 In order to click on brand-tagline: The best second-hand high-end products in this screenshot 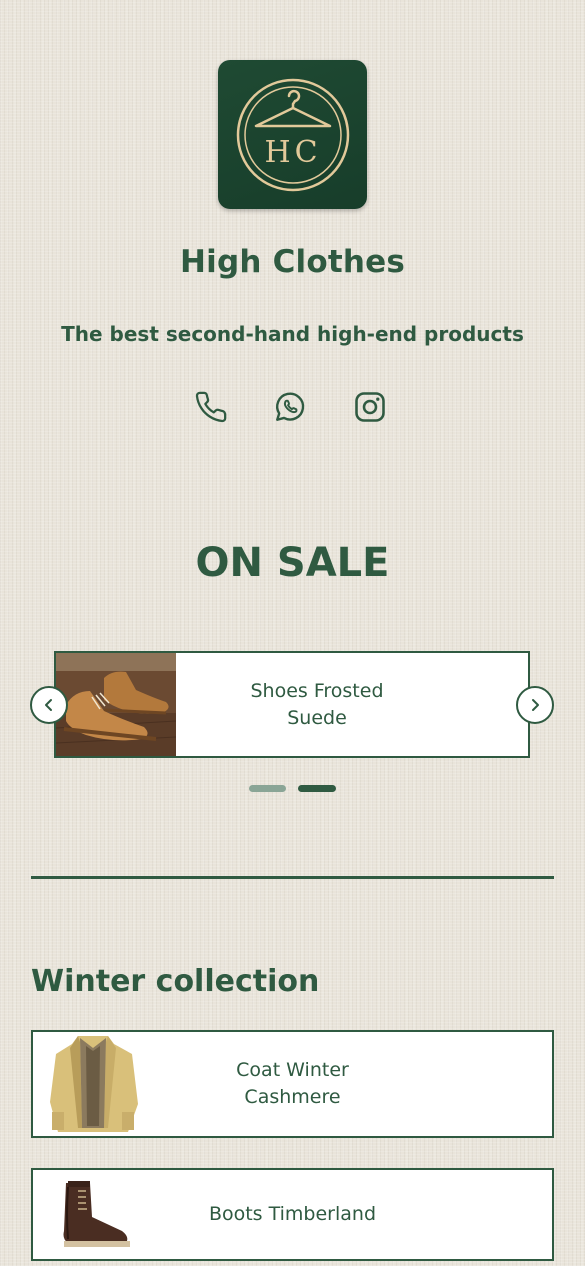, I will do `click(292, 334)`.